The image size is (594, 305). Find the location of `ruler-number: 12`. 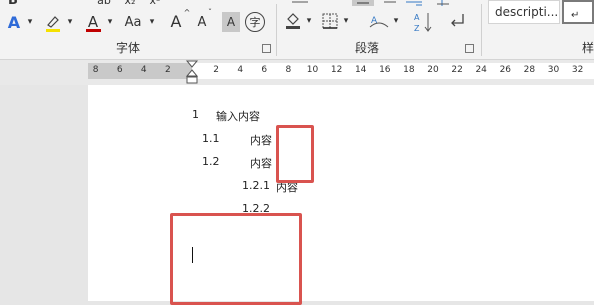

ruler-number: 12 is located at coordinates (336, 70).